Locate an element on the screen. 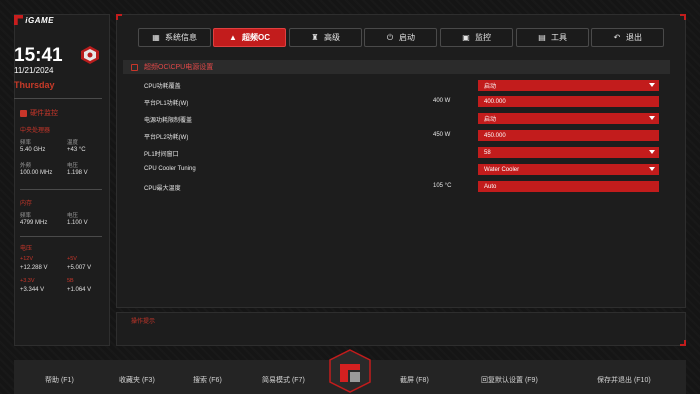 The image size is (700, 394). setting-label: 电源功耗限制覆盖 is located at coordinates (168, 121).